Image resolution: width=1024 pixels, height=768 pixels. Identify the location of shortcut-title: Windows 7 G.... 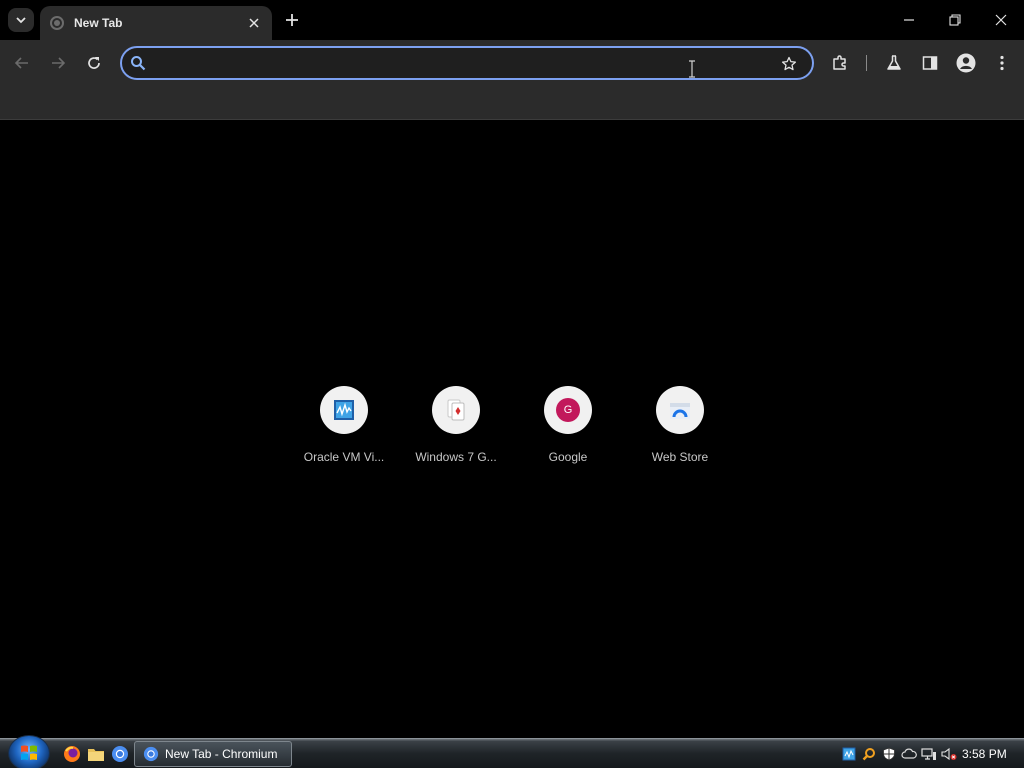
(456, 457).